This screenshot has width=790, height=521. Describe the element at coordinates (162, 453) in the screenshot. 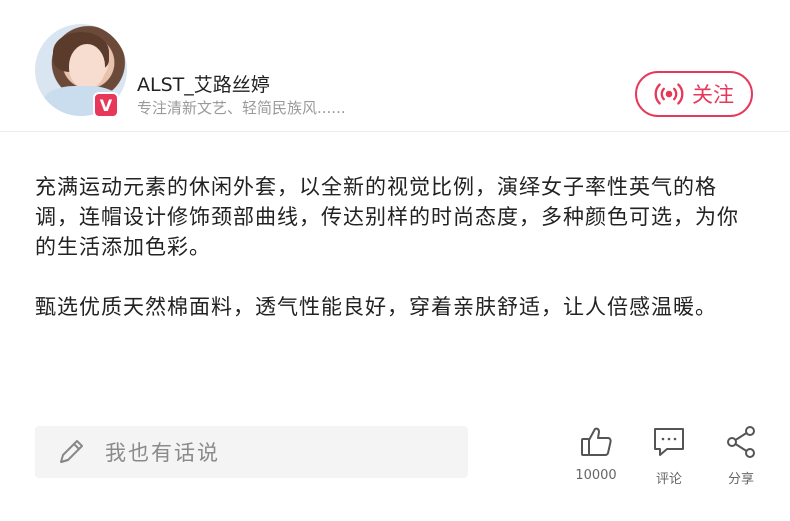

I see `comment-placeholder: 我也有话说` at that location.